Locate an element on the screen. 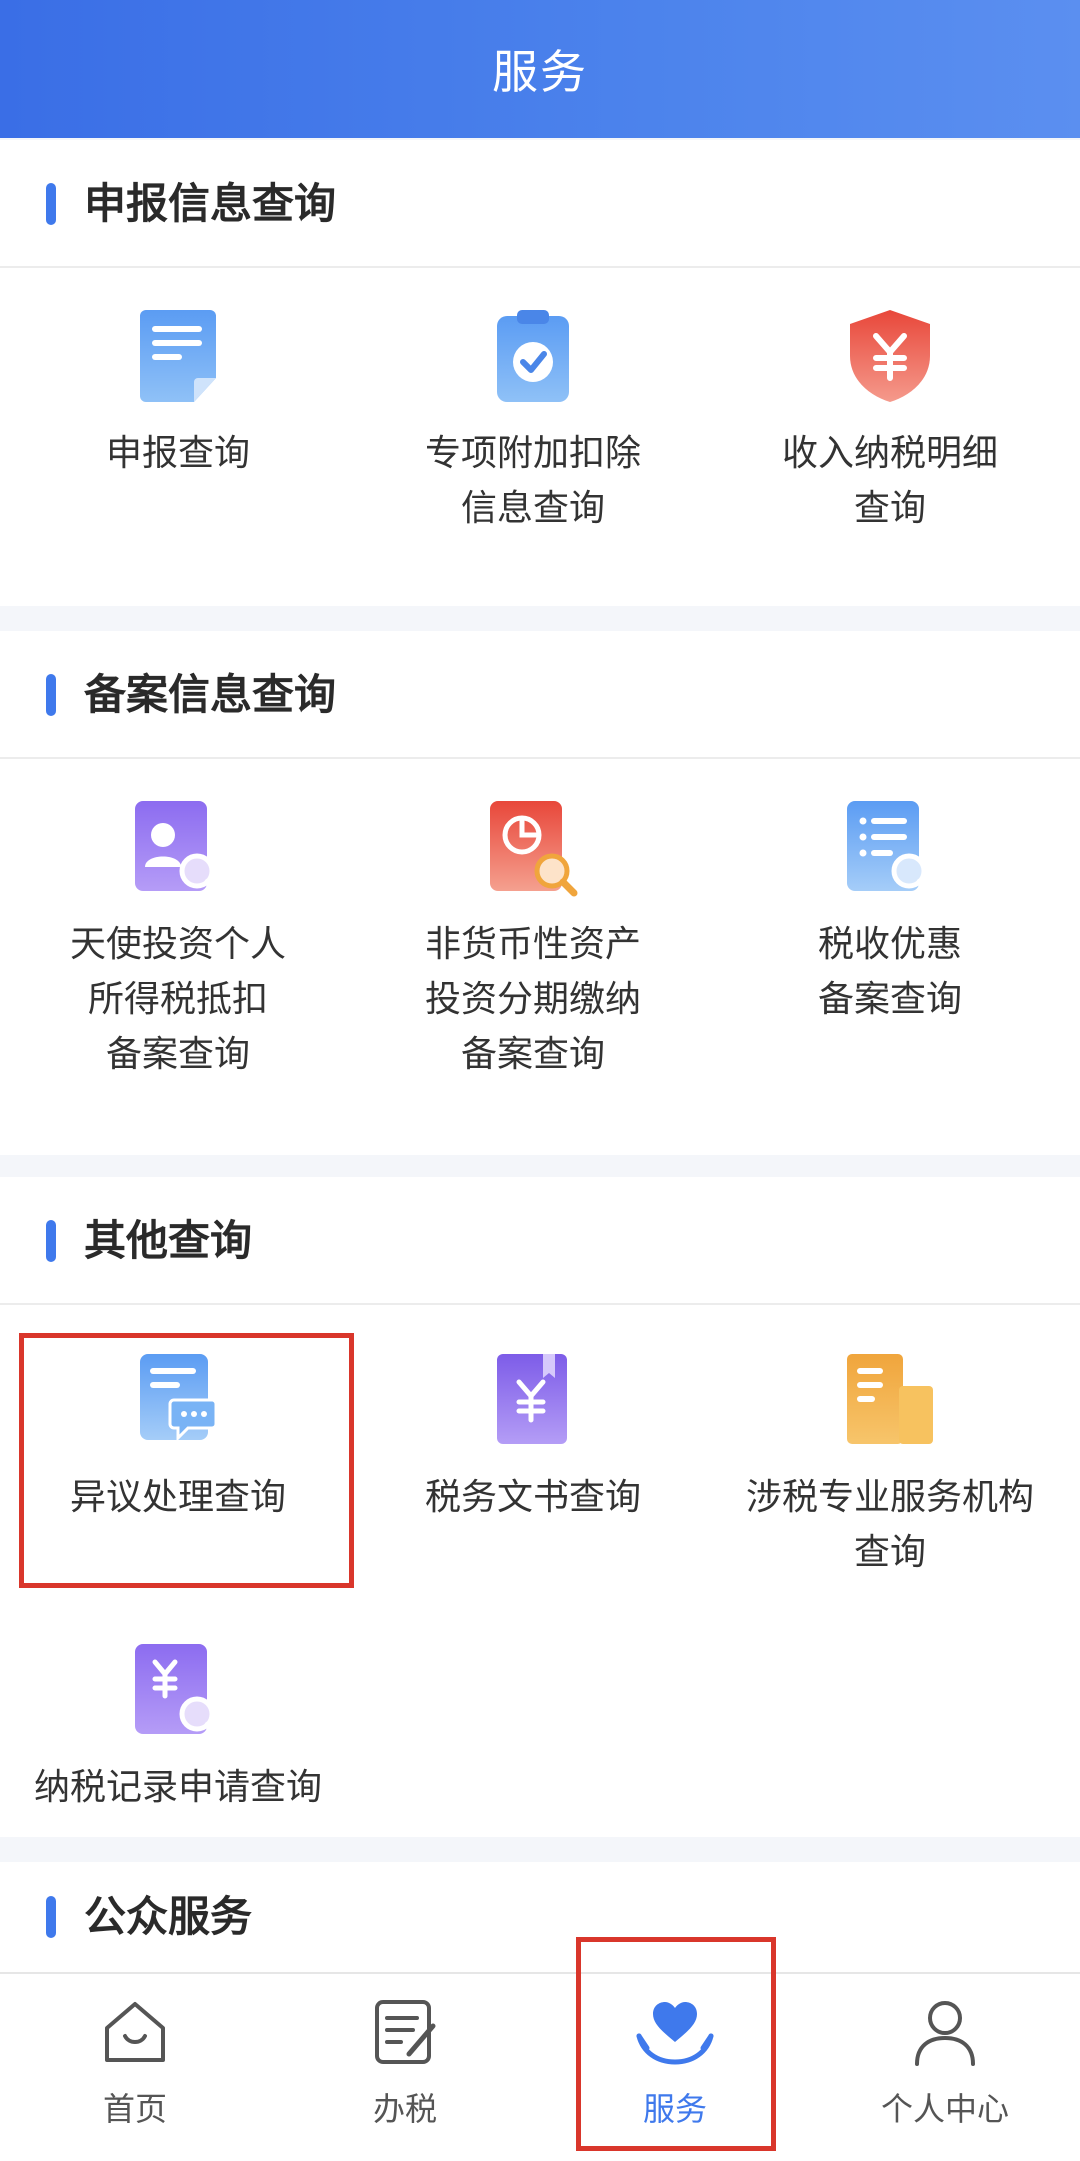 The height and width of the screenshot is (2161, 1080). service-tax-agency-query: 涉税专业服务机构 查询 is located at coordinates (890, 1477).